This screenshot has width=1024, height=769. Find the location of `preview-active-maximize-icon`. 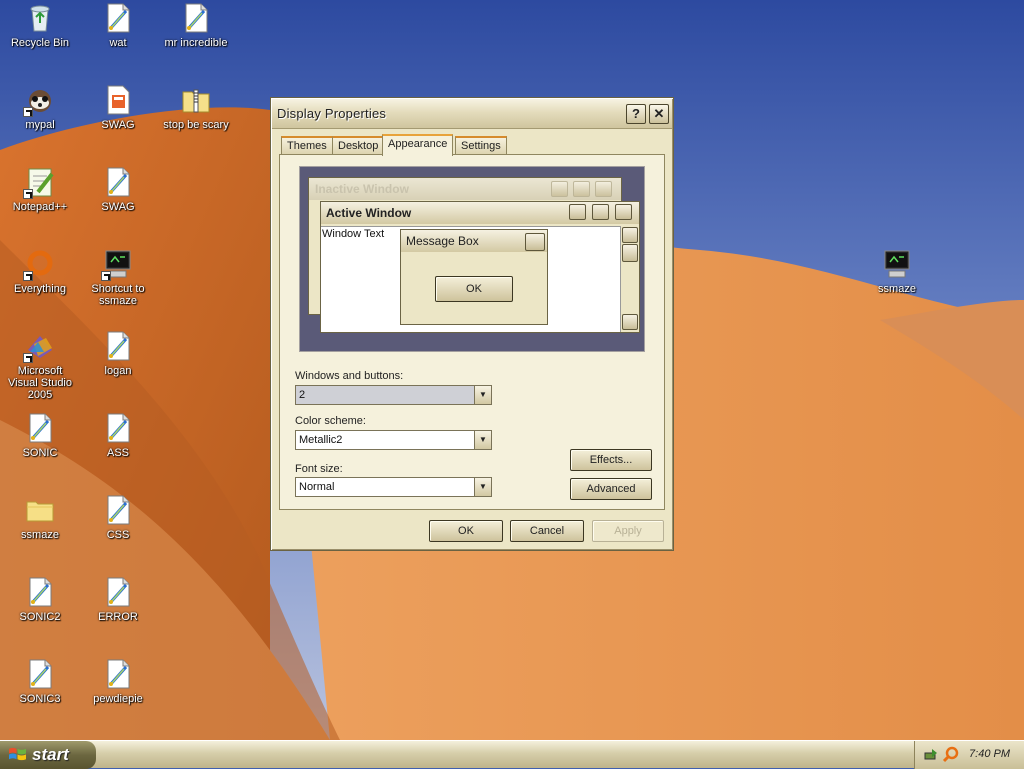

preview-active-maximize-icon is located at coordinates (600, 212).